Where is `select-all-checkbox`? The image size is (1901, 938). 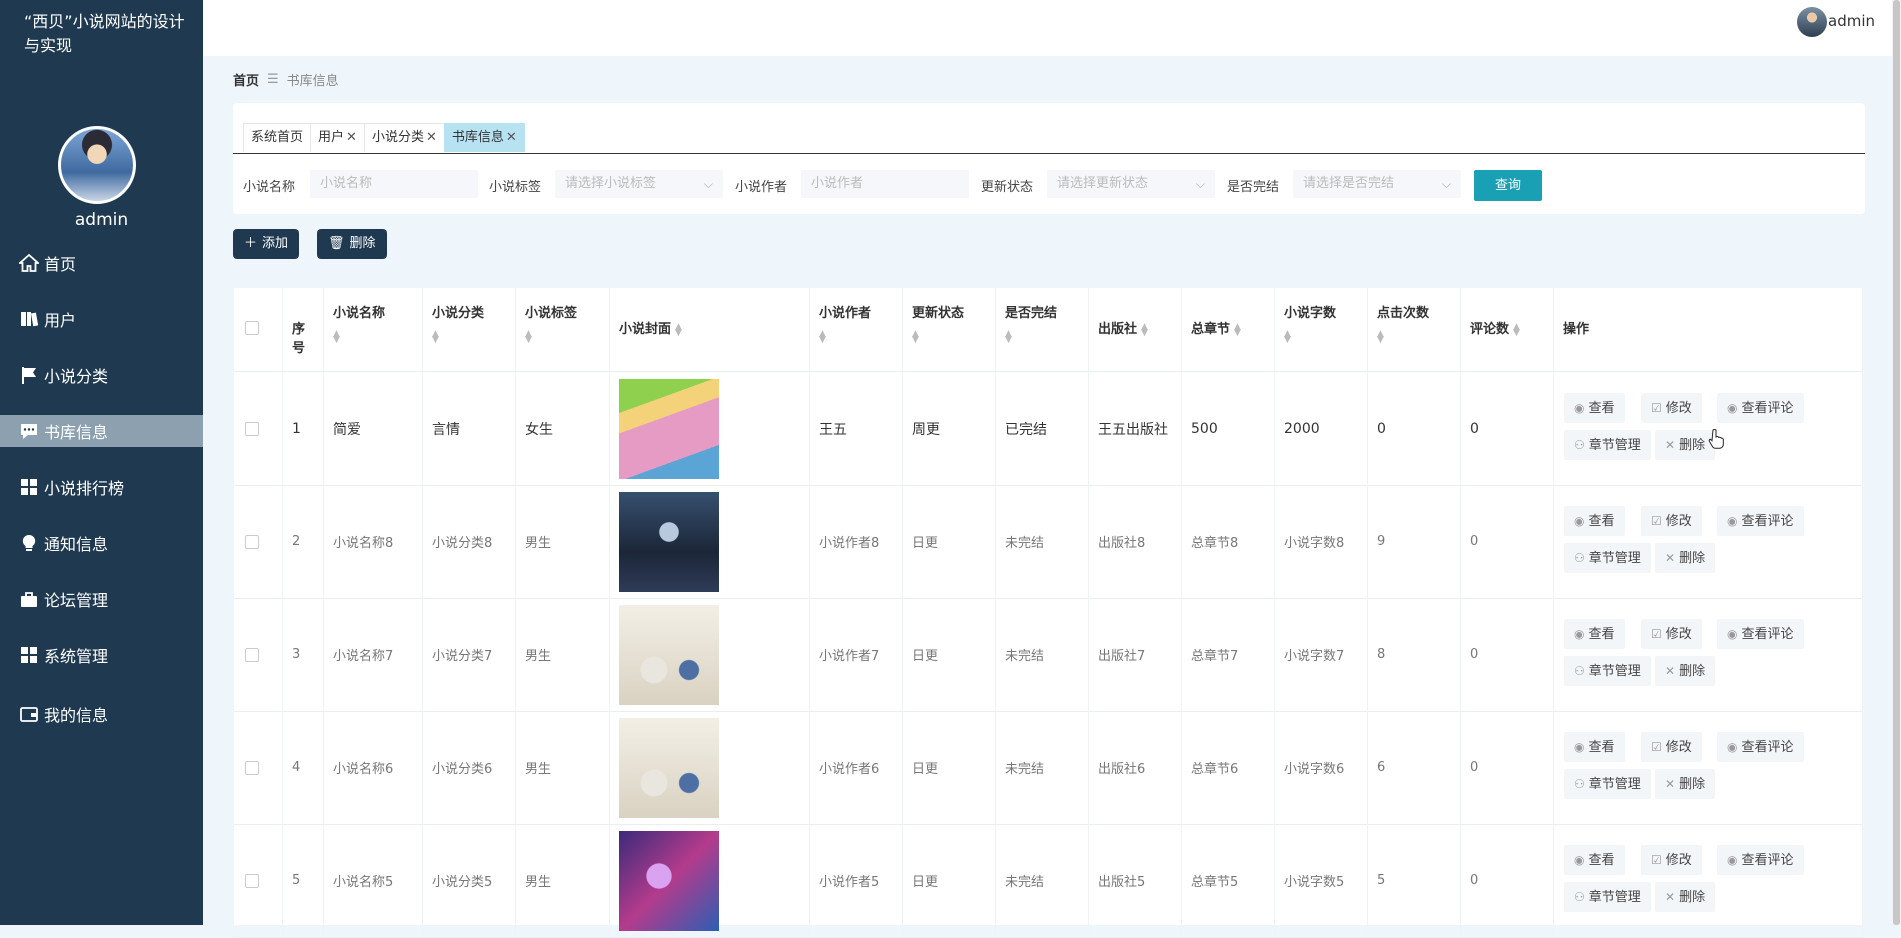 select-all-checkbox is located at coordinates (252, 328).